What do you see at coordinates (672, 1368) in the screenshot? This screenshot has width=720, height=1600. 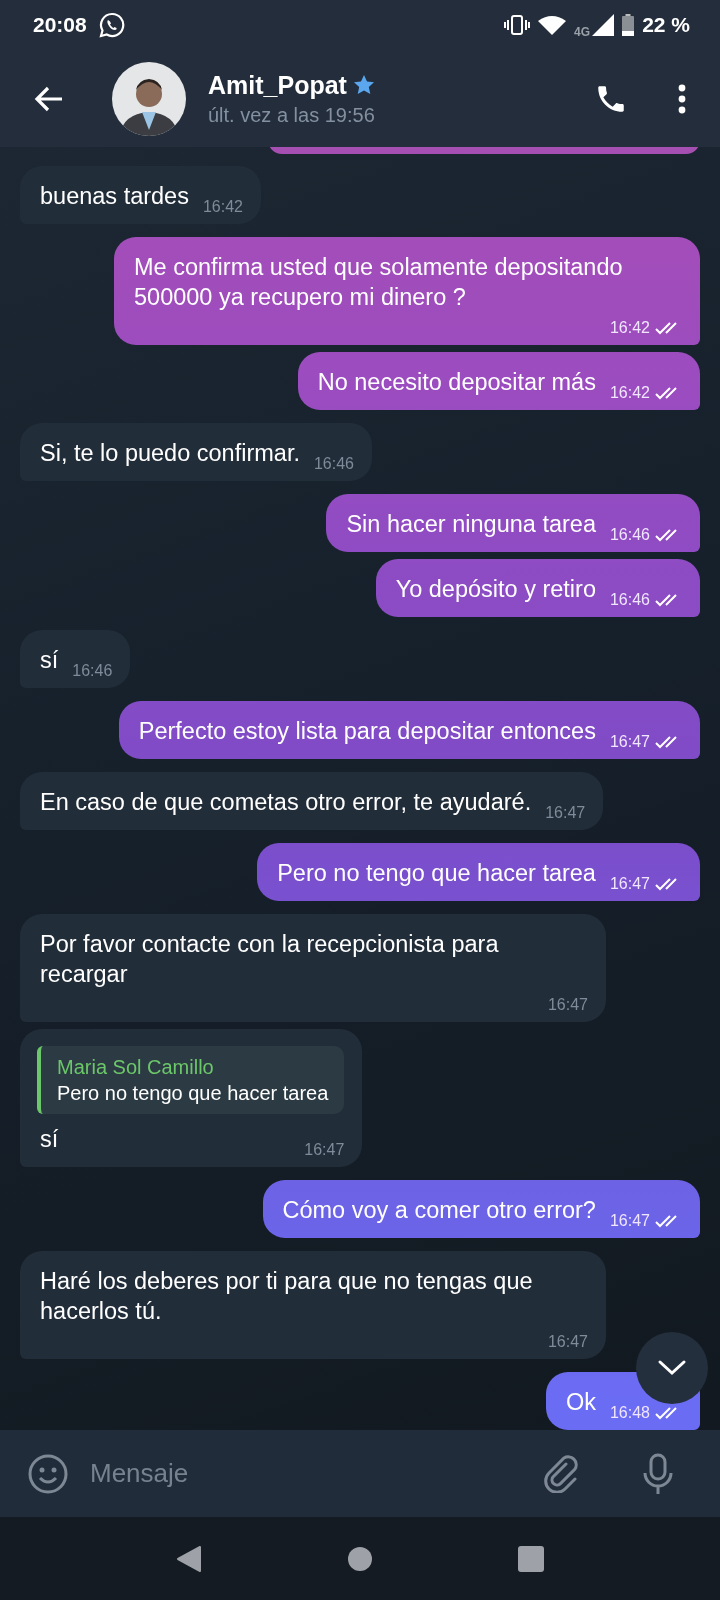 I see `chevron-down-icon` at bounding box center [672, 1368].